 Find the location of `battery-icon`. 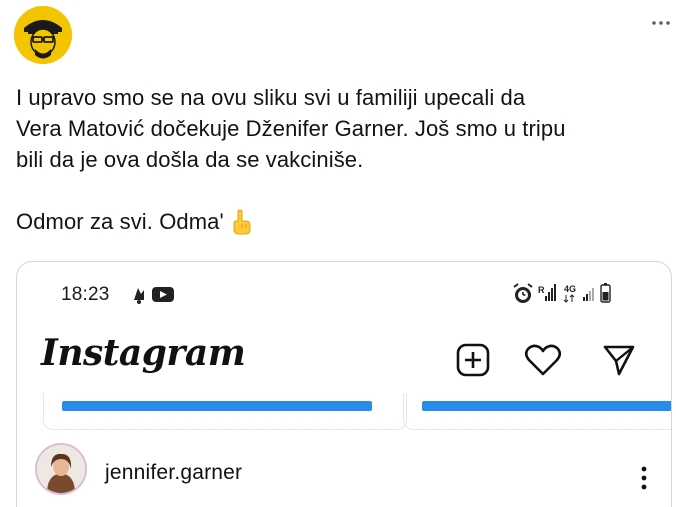

battery-icon is located at coordinates (605, 293).